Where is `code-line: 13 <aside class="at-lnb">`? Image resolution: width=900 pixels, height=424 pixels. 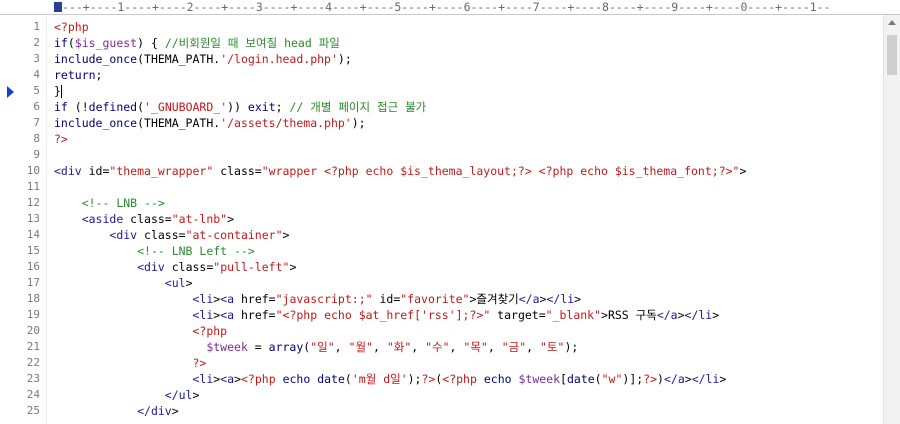
code-line: 13 <aside class="at-lnb"> is located at coordinates (442, 219).